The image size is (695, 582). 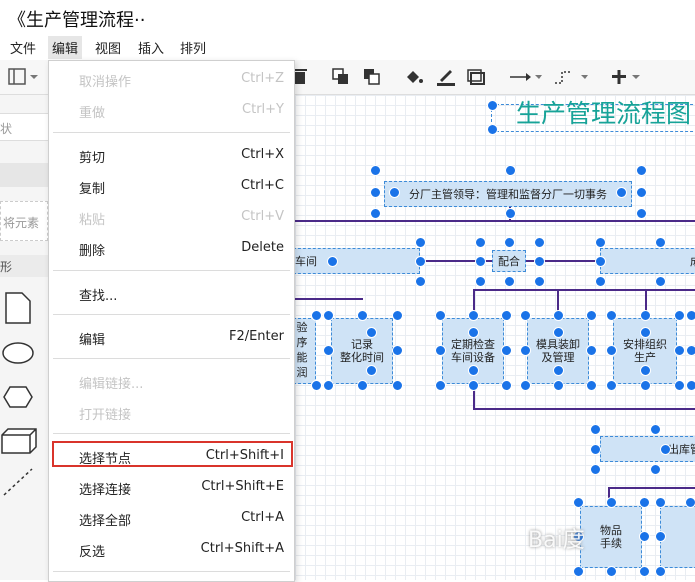 What do you see at coordinates (171, 110) in the screenshot?
I see `menu-item-redo: 重做 Ctrl+Y` at bounding box center [171, 110].